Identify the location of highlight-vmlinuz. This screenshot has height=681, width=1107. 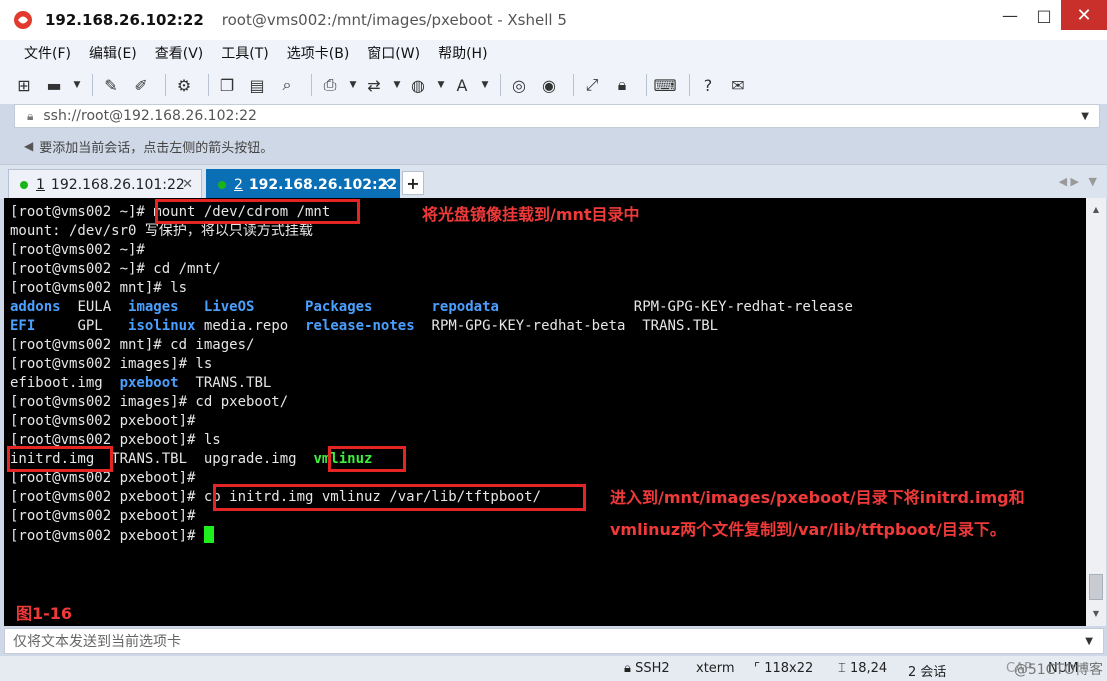
(367, 459).